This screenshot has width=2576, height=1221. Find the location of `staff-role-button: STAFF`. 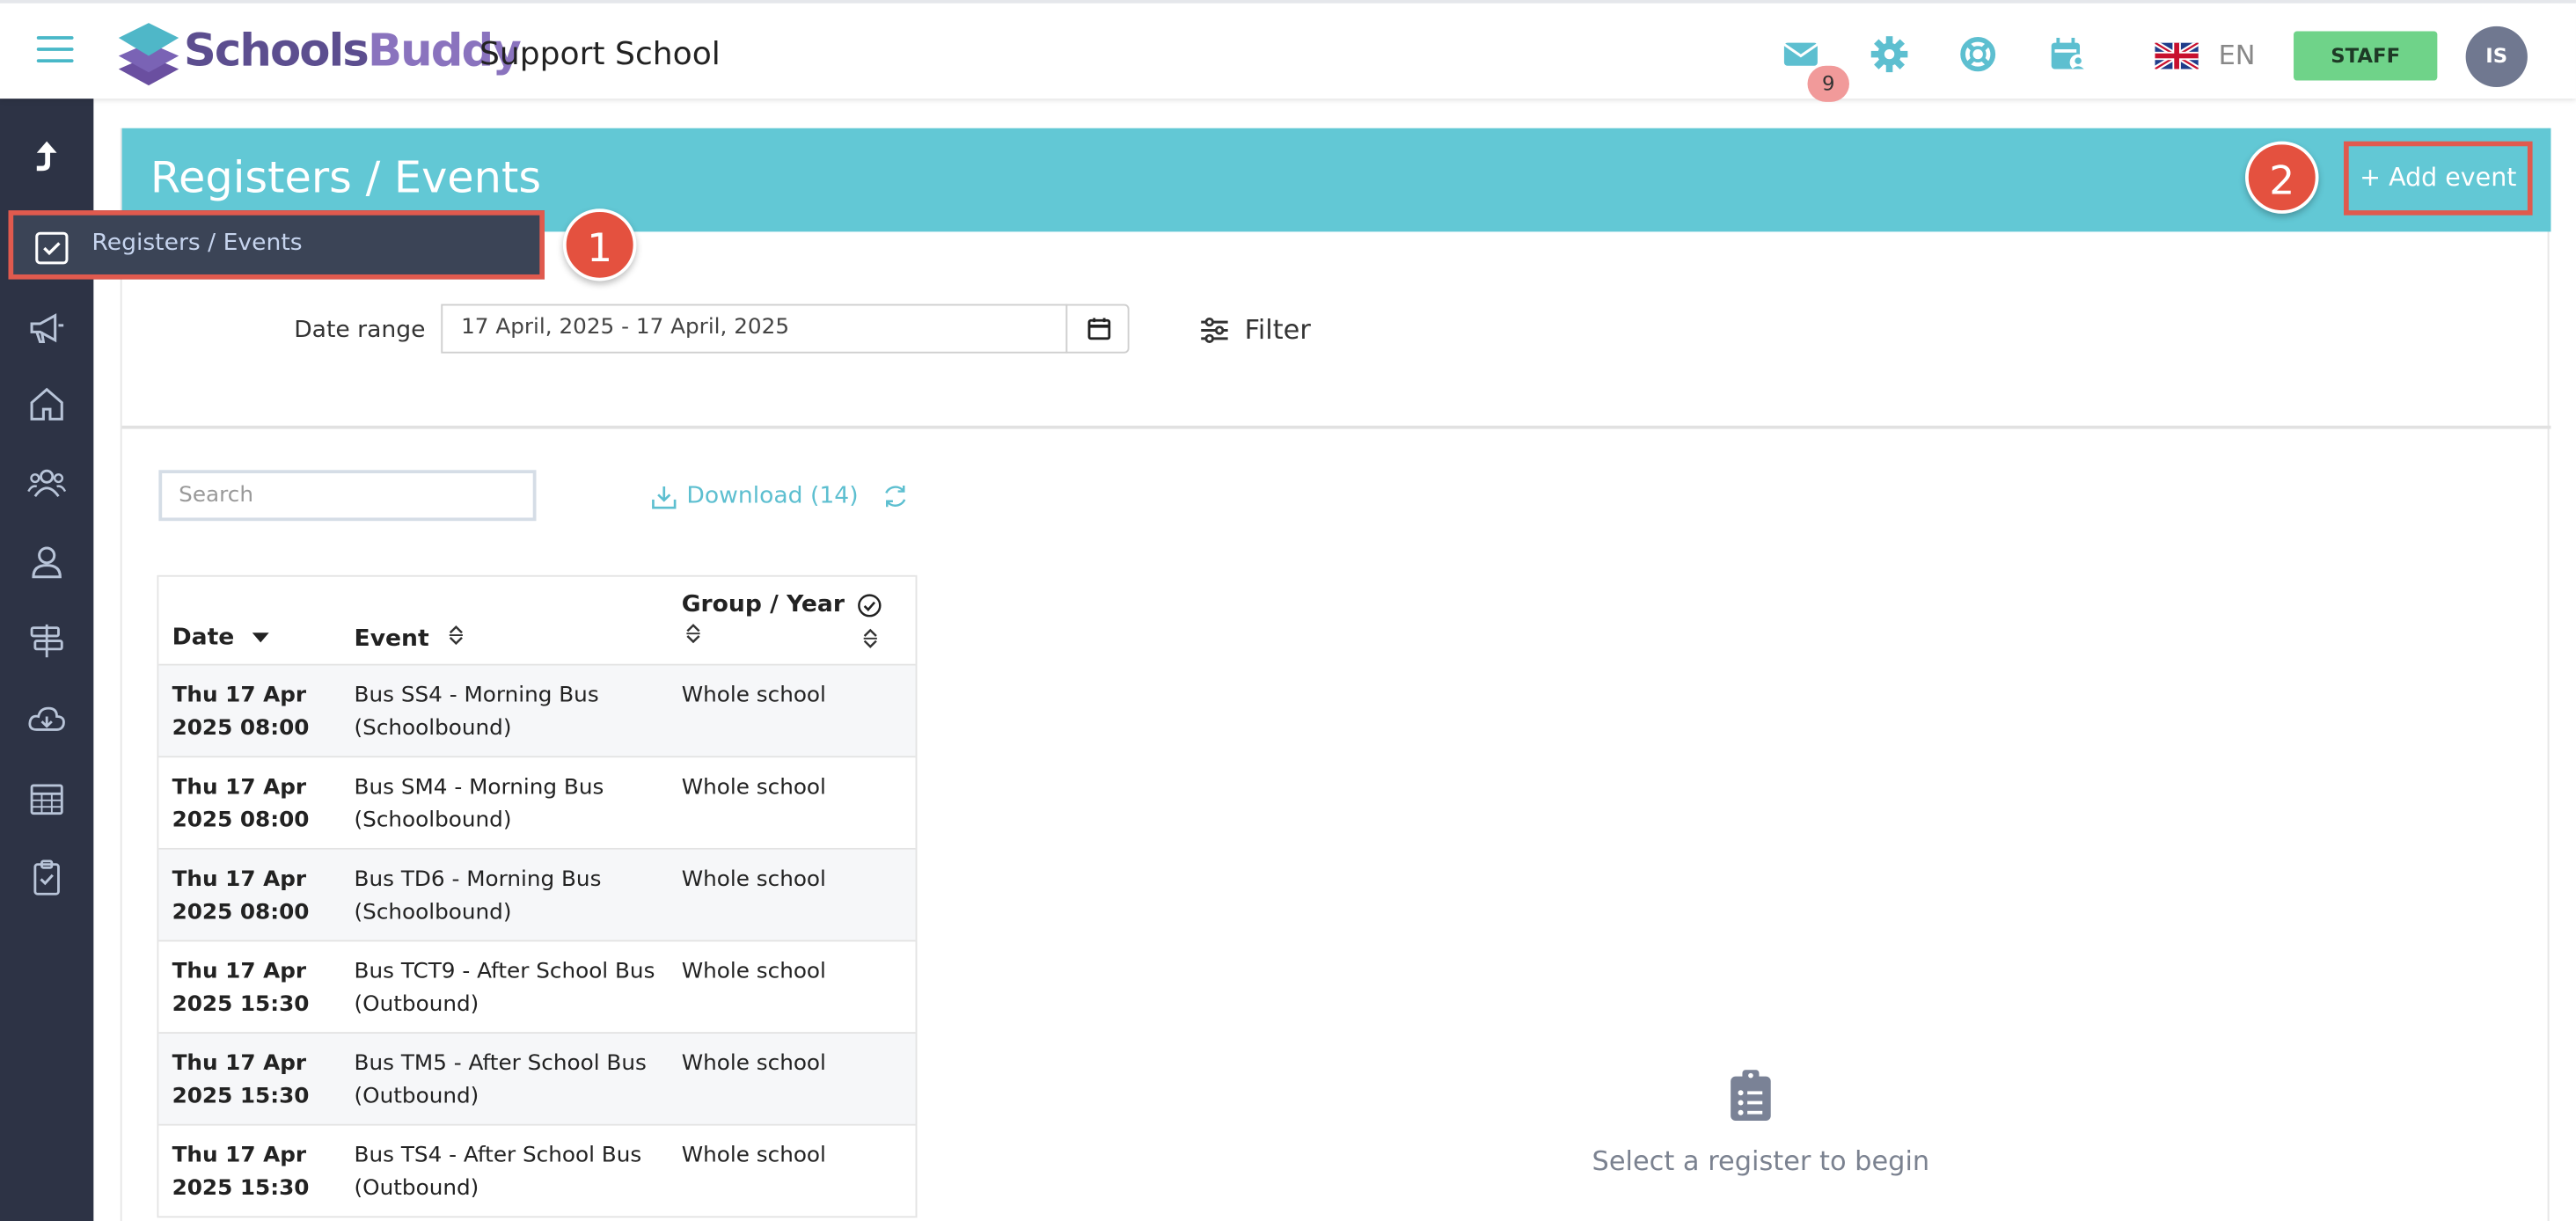

staff-role-button: STAFF is located at coordinates (2366, 56).